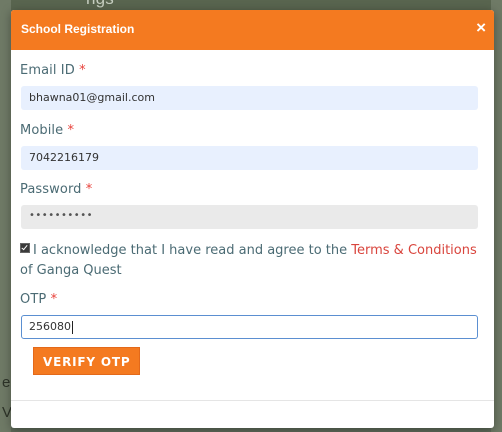 The height and width of the screenshot is (432, 502). Describe the element at coordinates (50, 326) in the screenshot. I see `otp-value: 256080` at that location.